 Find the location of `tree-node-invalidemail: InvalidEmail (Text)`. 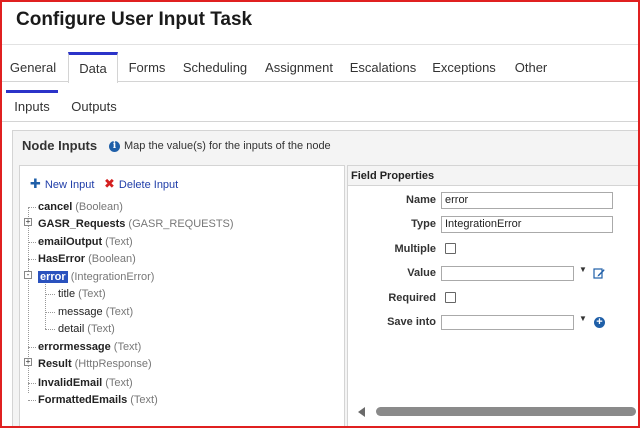

tree-node-invalidemail: InvalidEmail (Text) is located at coordinates (85, 383).